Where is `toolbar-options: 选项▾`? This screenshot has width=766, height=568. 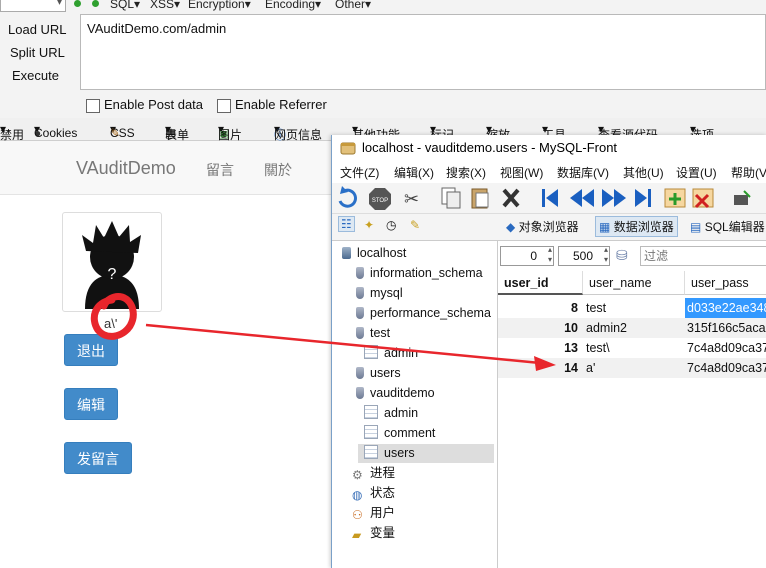 toolbar-options: 选项▾ is located at coordinates (702, 132).